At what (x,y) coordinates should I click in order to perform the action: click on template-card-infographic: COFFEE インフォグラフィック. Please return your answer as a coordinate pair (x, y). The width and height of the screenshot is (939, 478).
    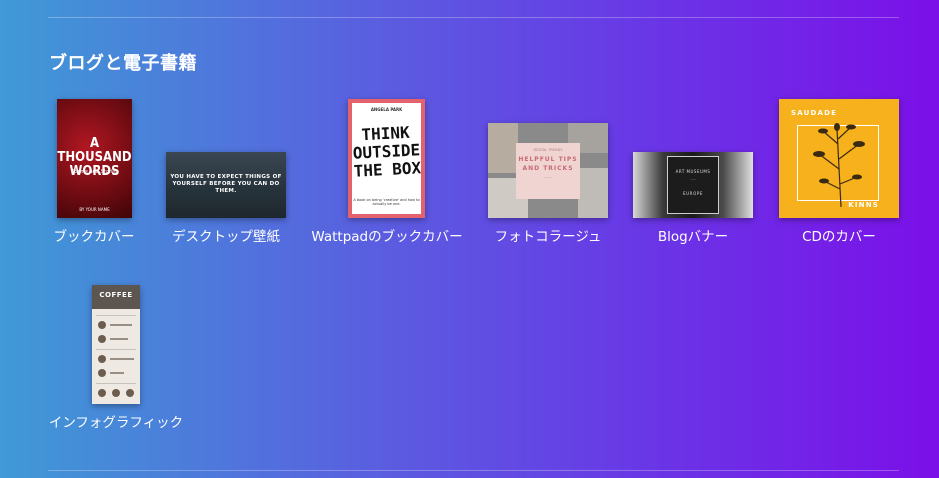
    Looking at the image, I should click on (100, 360).